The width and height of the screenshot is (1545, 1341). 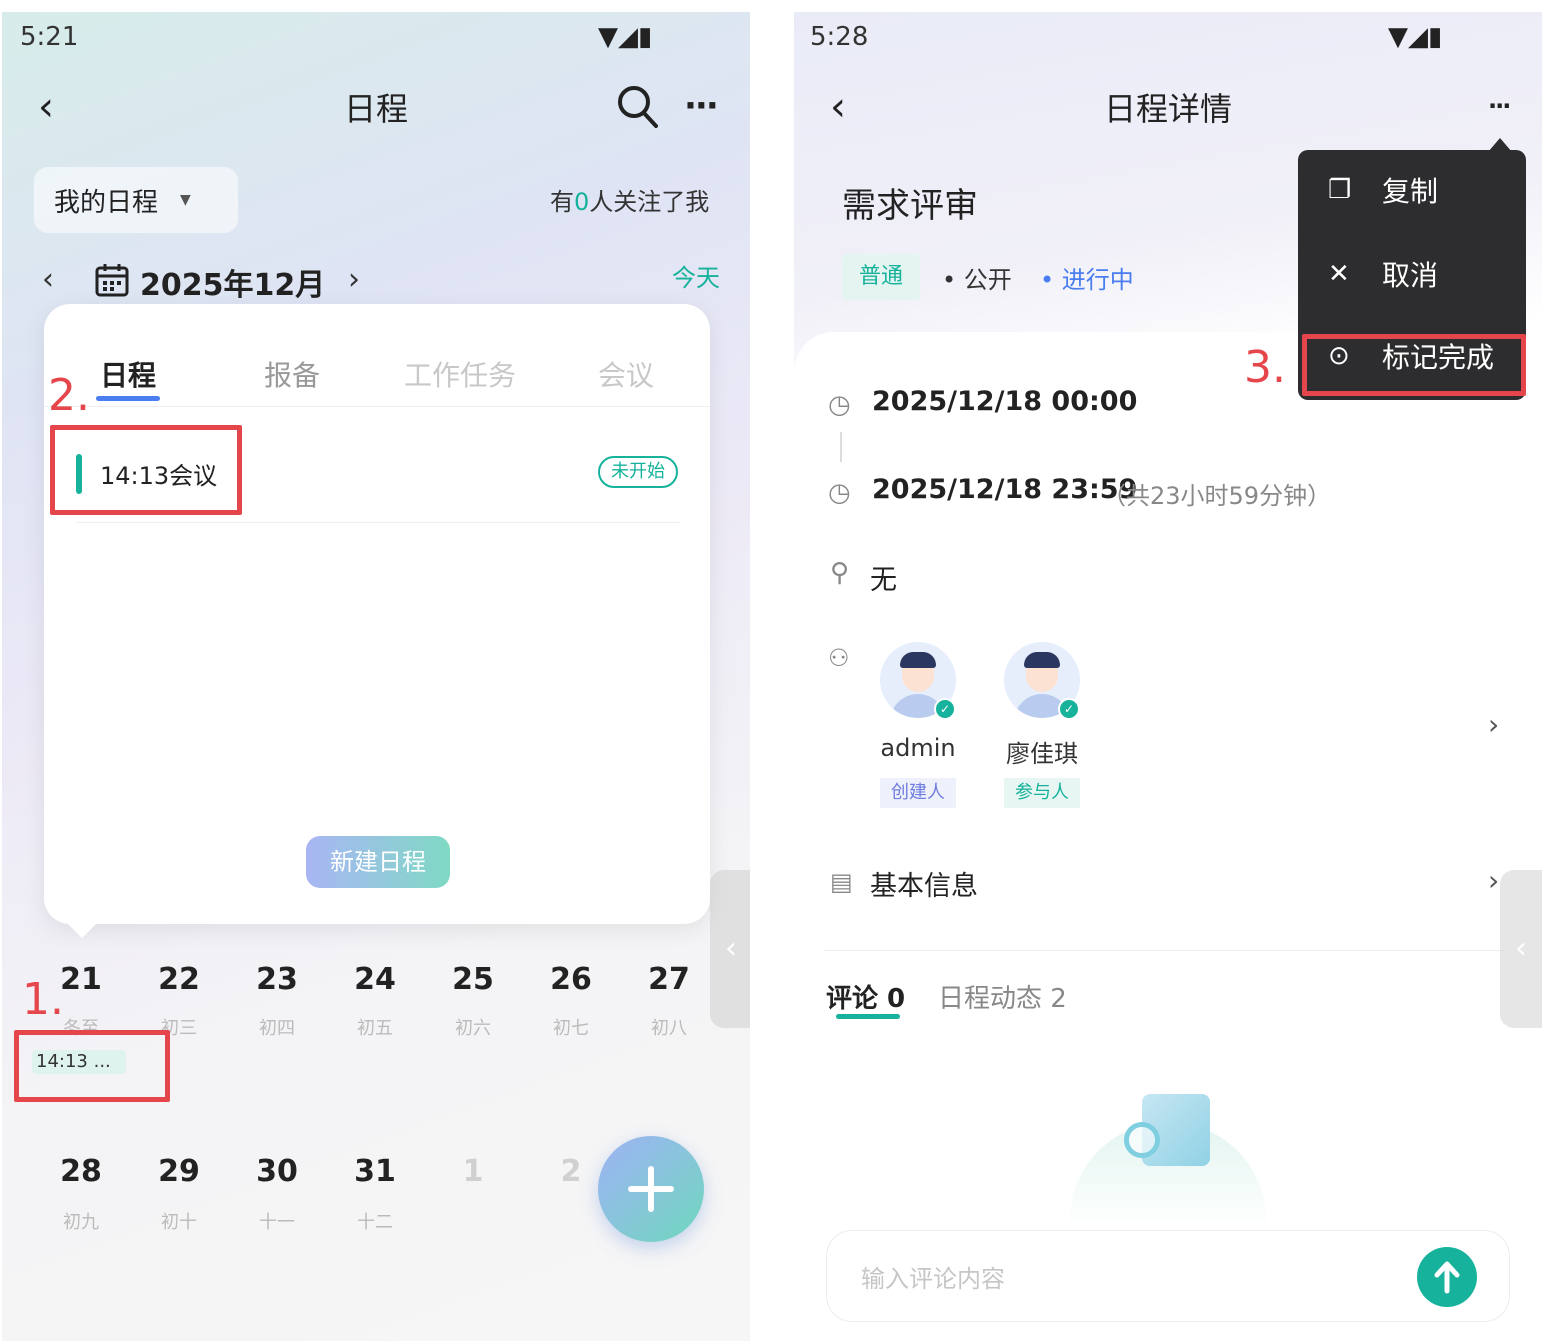 I want to click on copy-icon: ❐, so click(x=1340, y=190).